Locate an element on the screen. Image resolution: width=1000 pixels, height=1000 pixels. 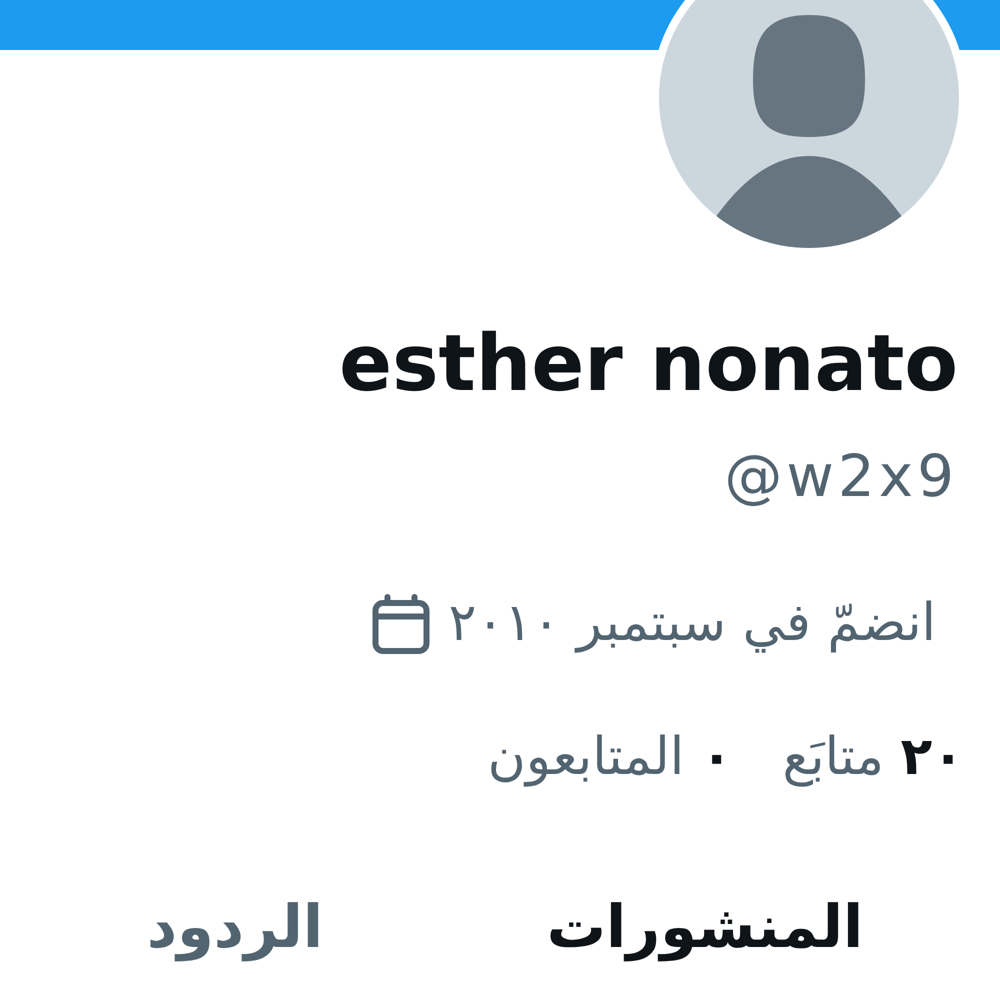
profile-tab: الردود is located at coordinates (235, 927).